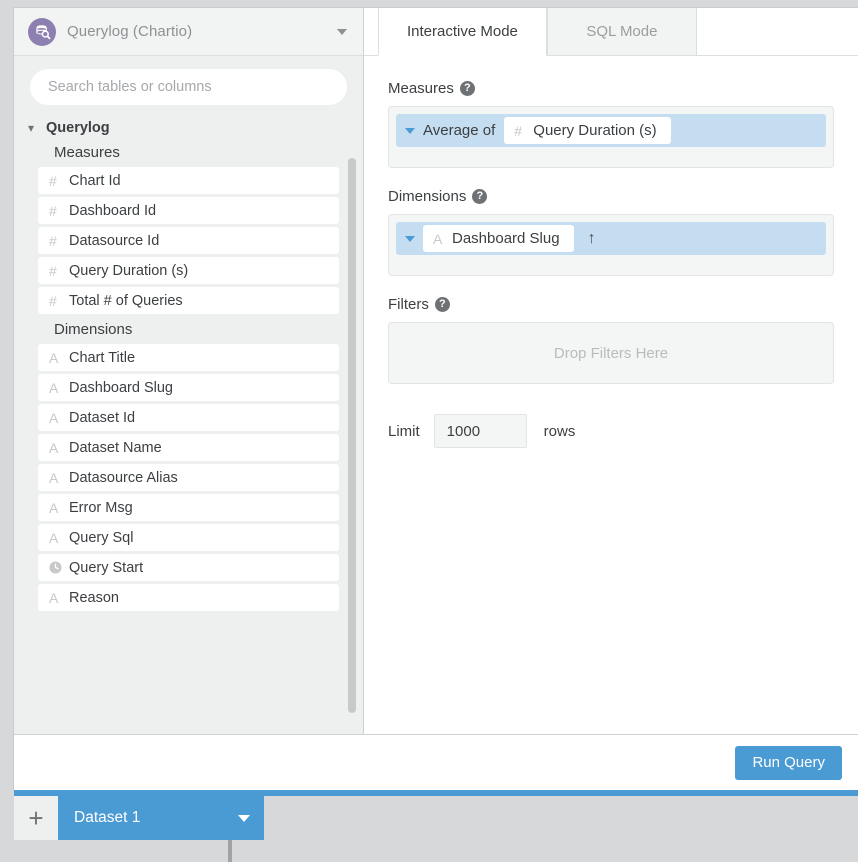 Image resolution: width=858 pixels, height=862 pixels. Describe the element at coordinates (129, 270) in the screenshot. I see `field-label: Query Duration (s)` at that location.